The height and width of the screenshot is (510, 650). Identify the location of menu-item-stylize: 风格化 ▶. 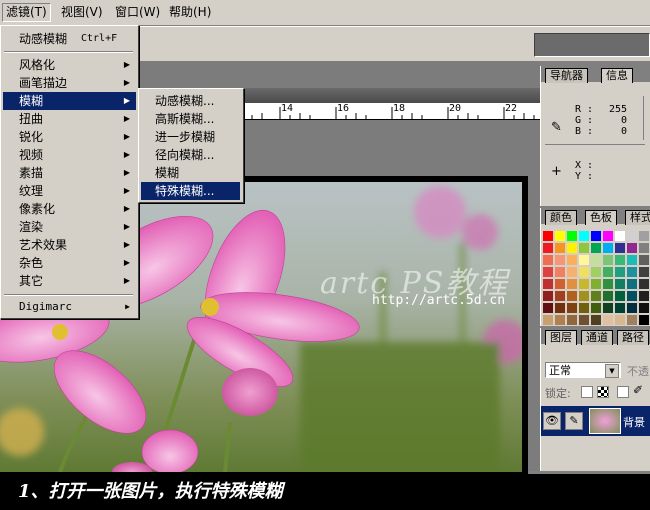
(69, 65).